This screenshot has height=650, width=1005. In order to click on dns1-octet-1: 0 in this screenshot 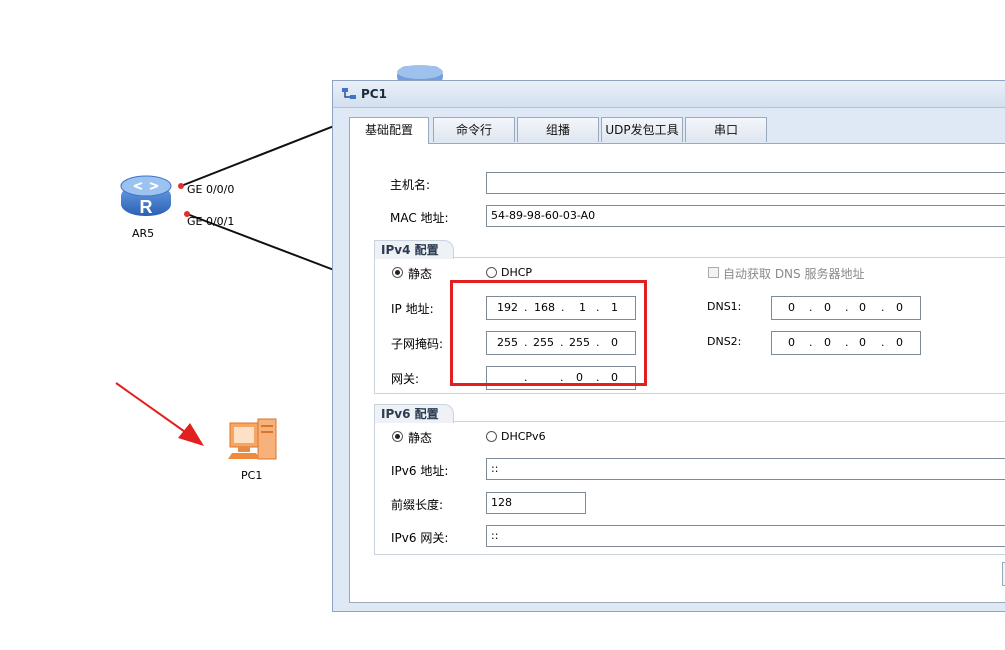, I will do `click(791, 307)`.